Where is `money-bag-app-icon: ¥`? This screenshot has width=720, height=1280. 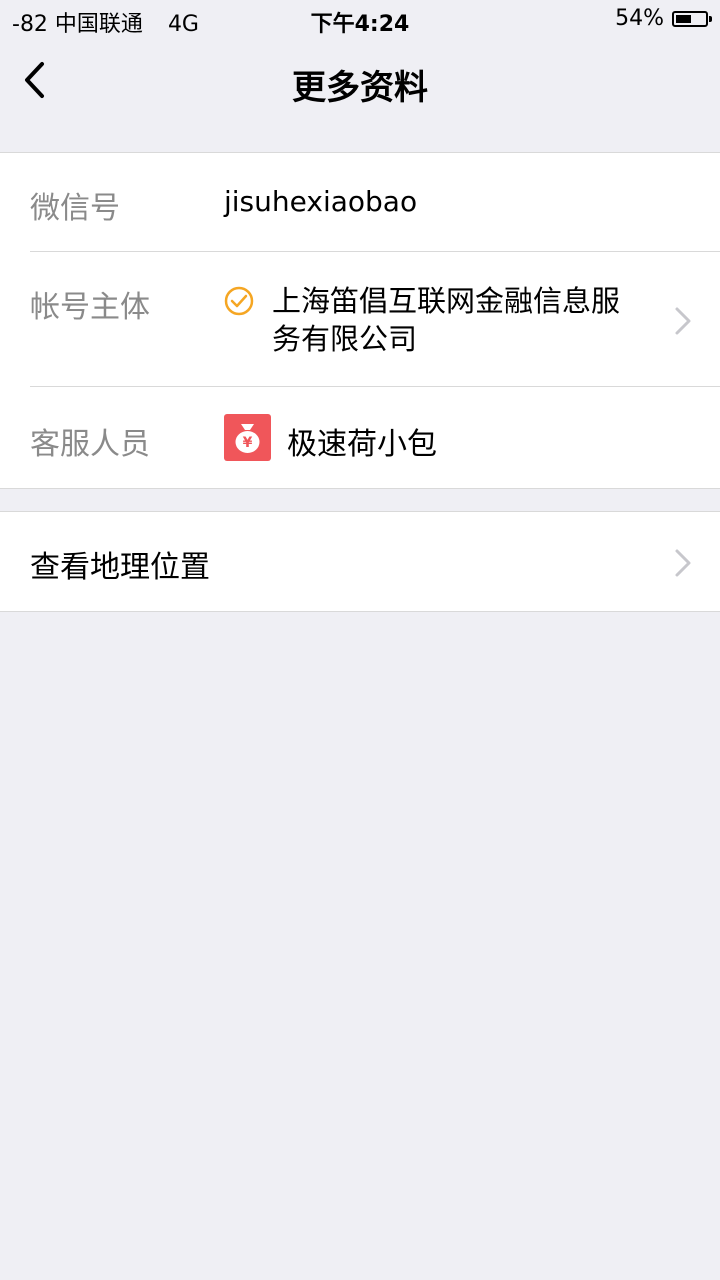 money-bag-app-icon: ¥ is located at coordinates (247, 437).